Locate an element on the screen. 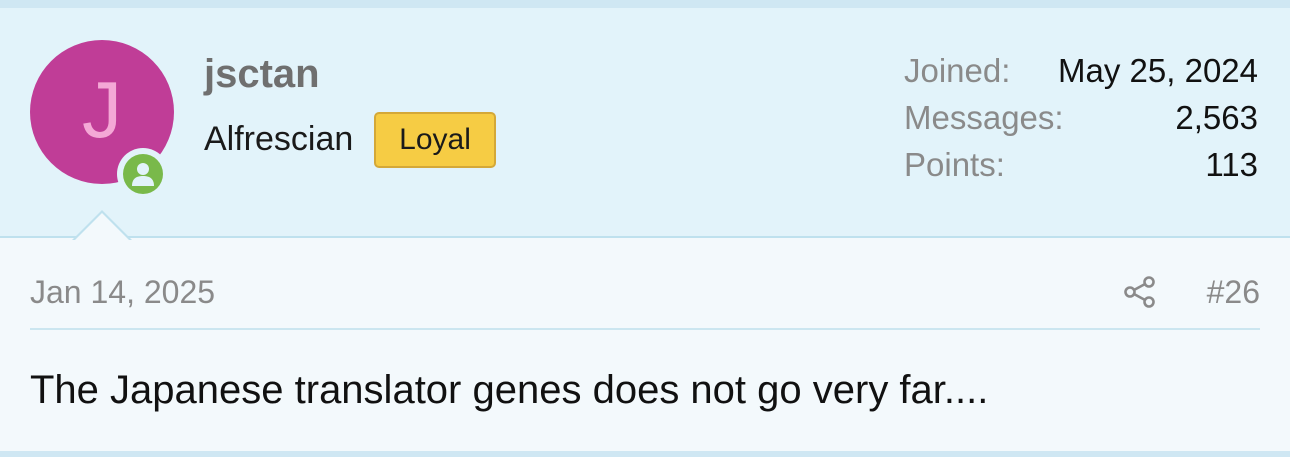  stat-messages: Messages: 2,563 is located at coordinates (1081, 122).